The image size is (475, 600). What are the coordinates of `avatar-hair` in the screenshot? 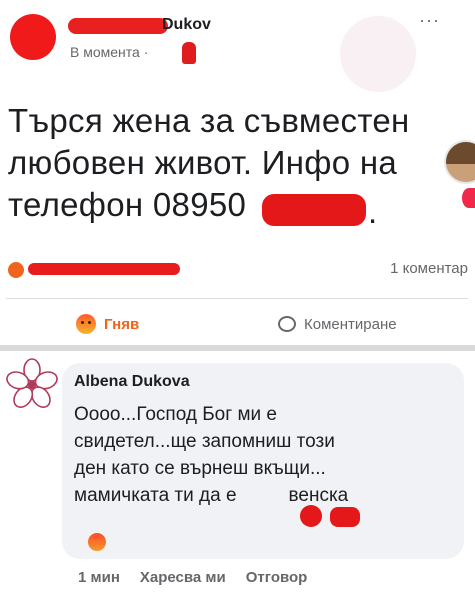 It's located at (460, 153).